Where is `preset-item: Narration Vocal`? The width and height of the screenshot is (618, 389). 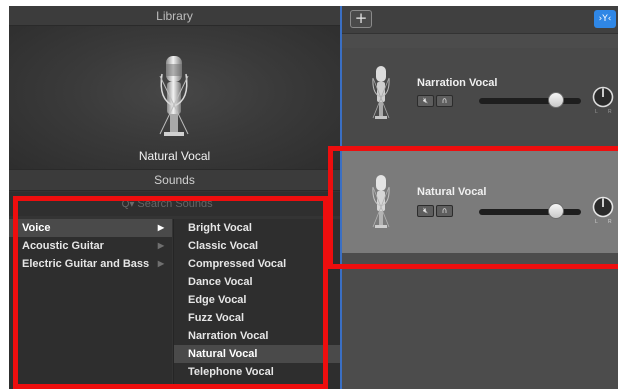
preset-item: Narration Vocal is located at coordinates (257, 336).